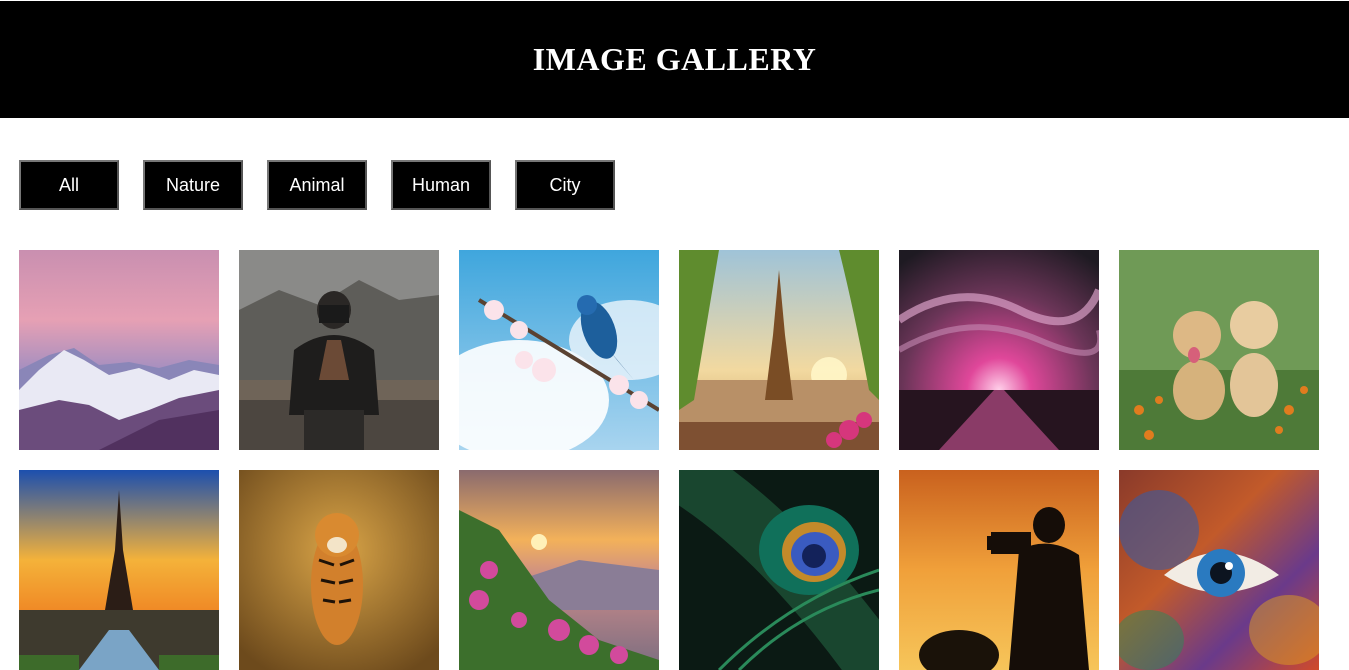  I want to click on gallery-image-puppies, so click(1219, 350).